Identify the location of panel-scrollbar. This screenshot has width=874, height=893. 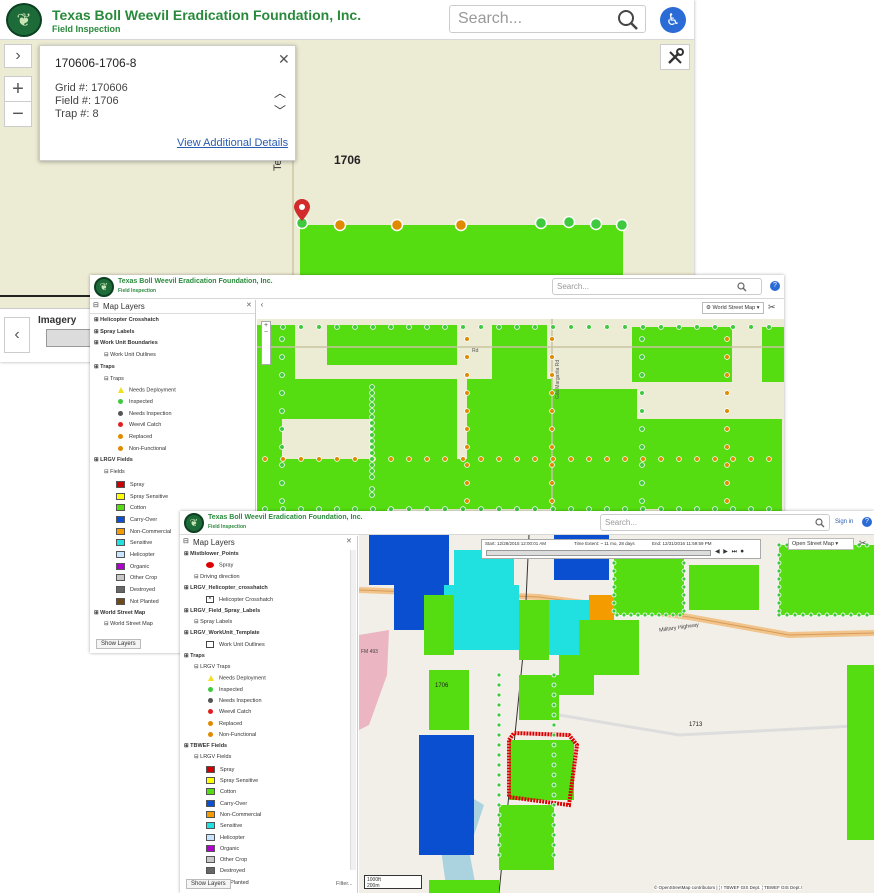
(353, 710).